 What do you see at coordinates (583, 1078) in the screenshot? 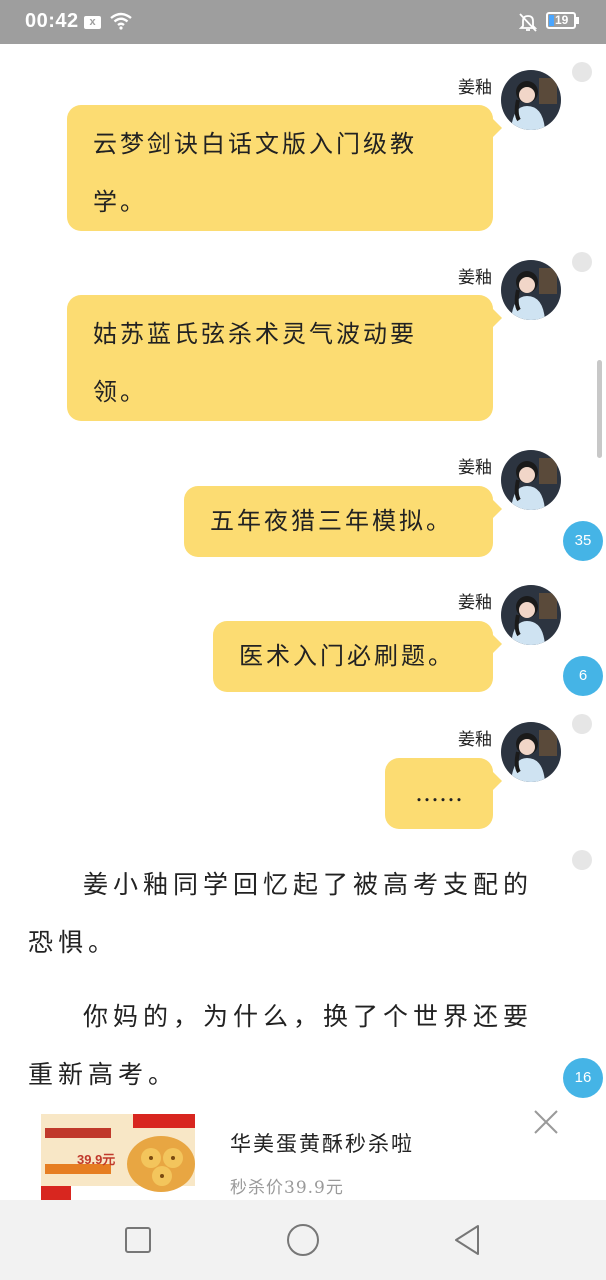
I see `comment-count-badge: 16` at bounding box center [583, 1078].